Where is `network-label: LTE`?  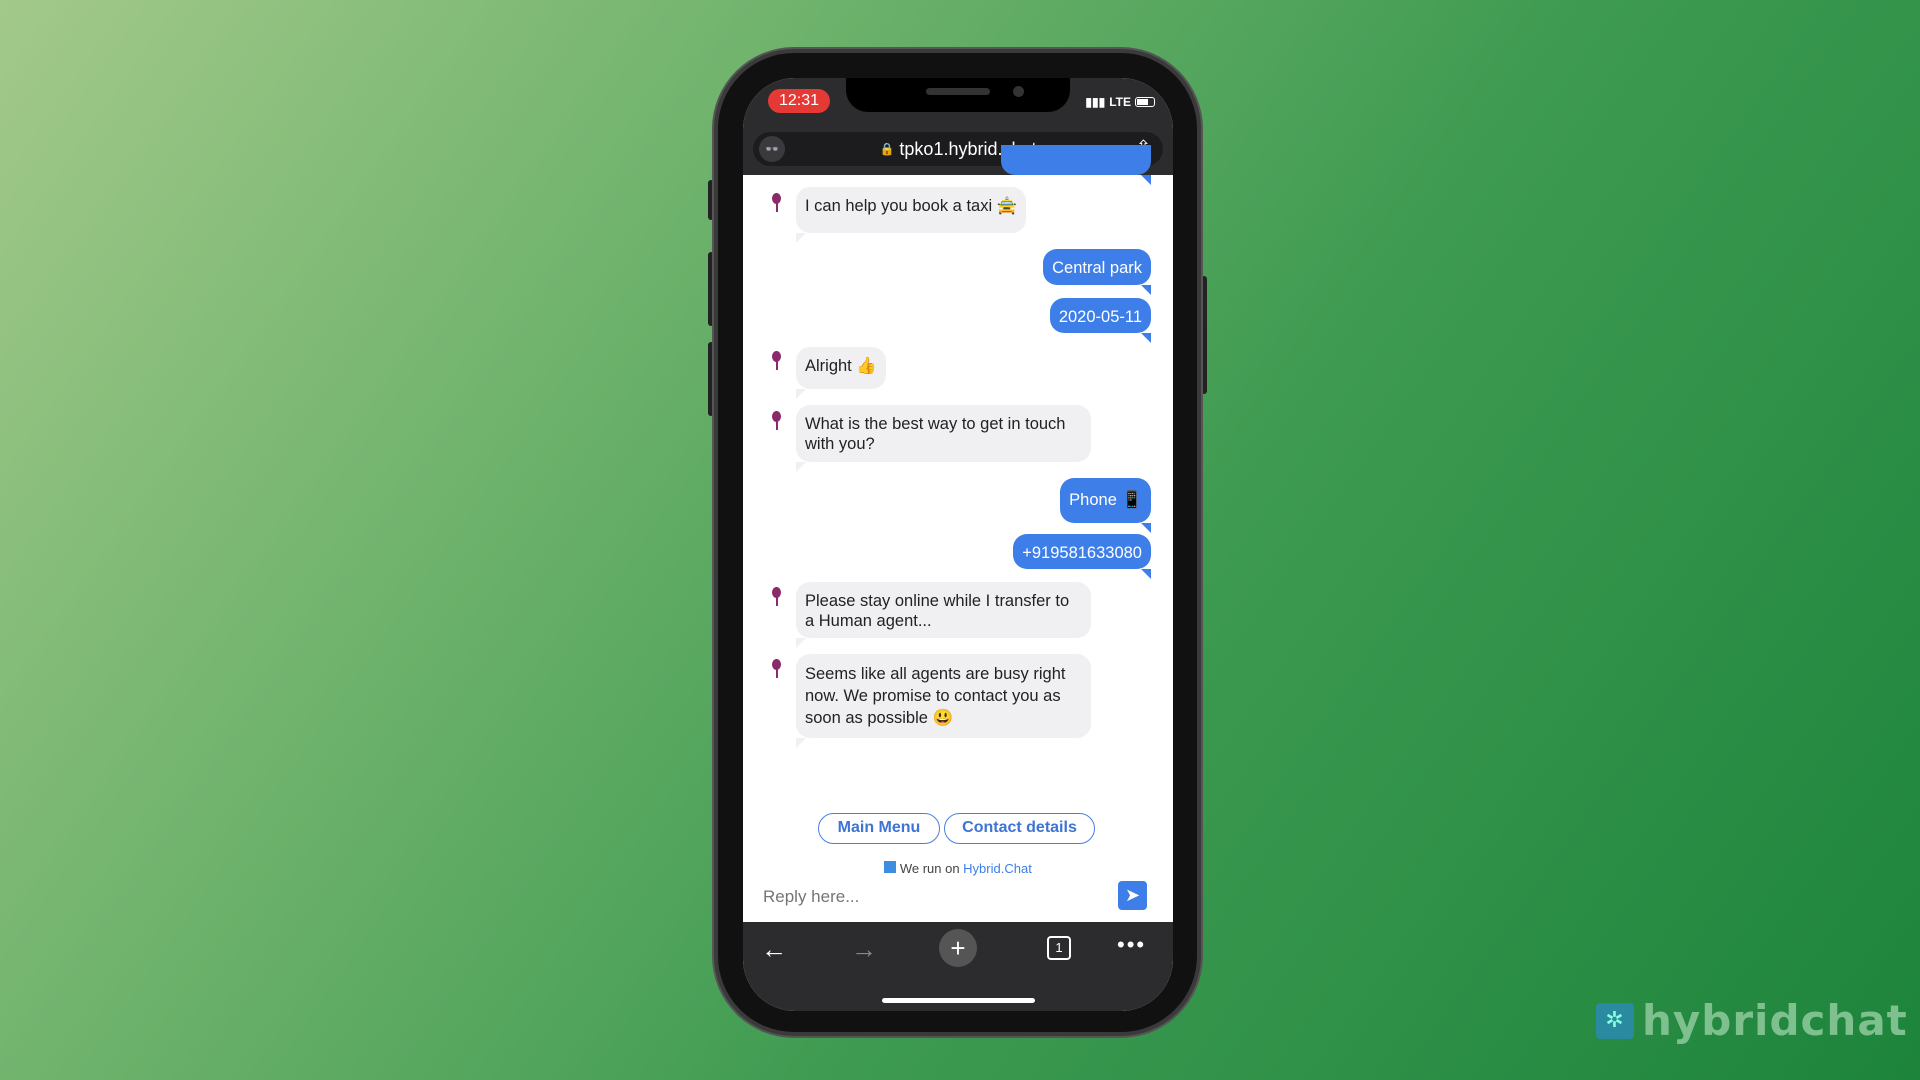 network-label: LTE is located at coordinates (1120, 102).